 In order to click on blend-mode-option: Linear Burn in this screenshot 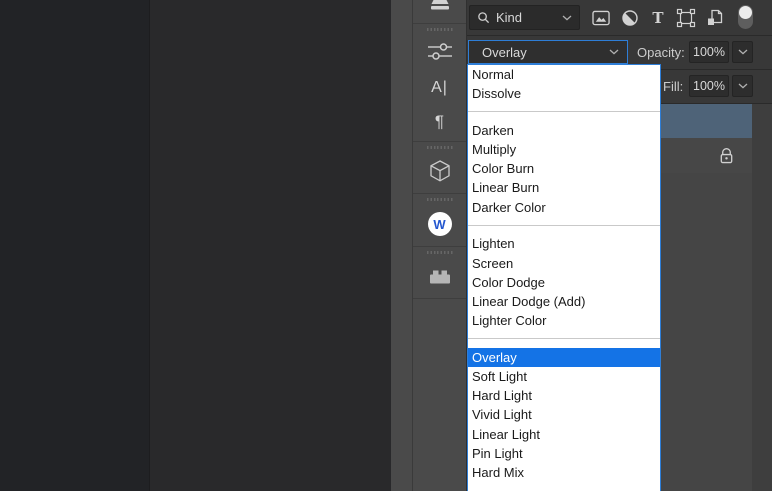, I will do `click(564, 187)`.